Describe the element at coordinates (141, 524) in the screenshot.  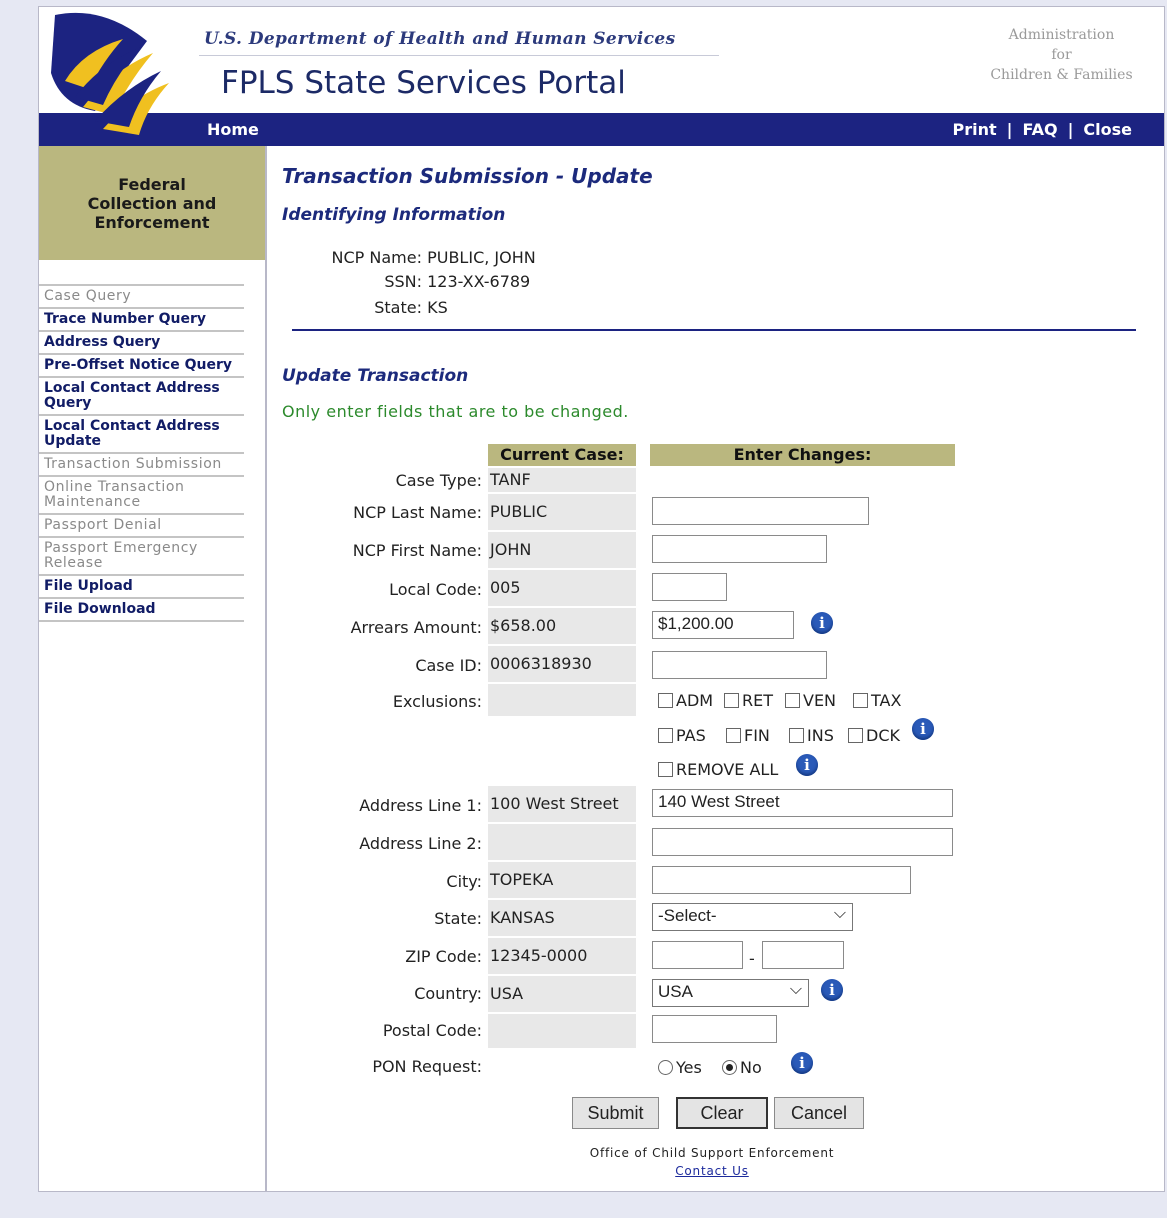
I see `sidebar-item-passport-denial: Passport Denial` at that location.